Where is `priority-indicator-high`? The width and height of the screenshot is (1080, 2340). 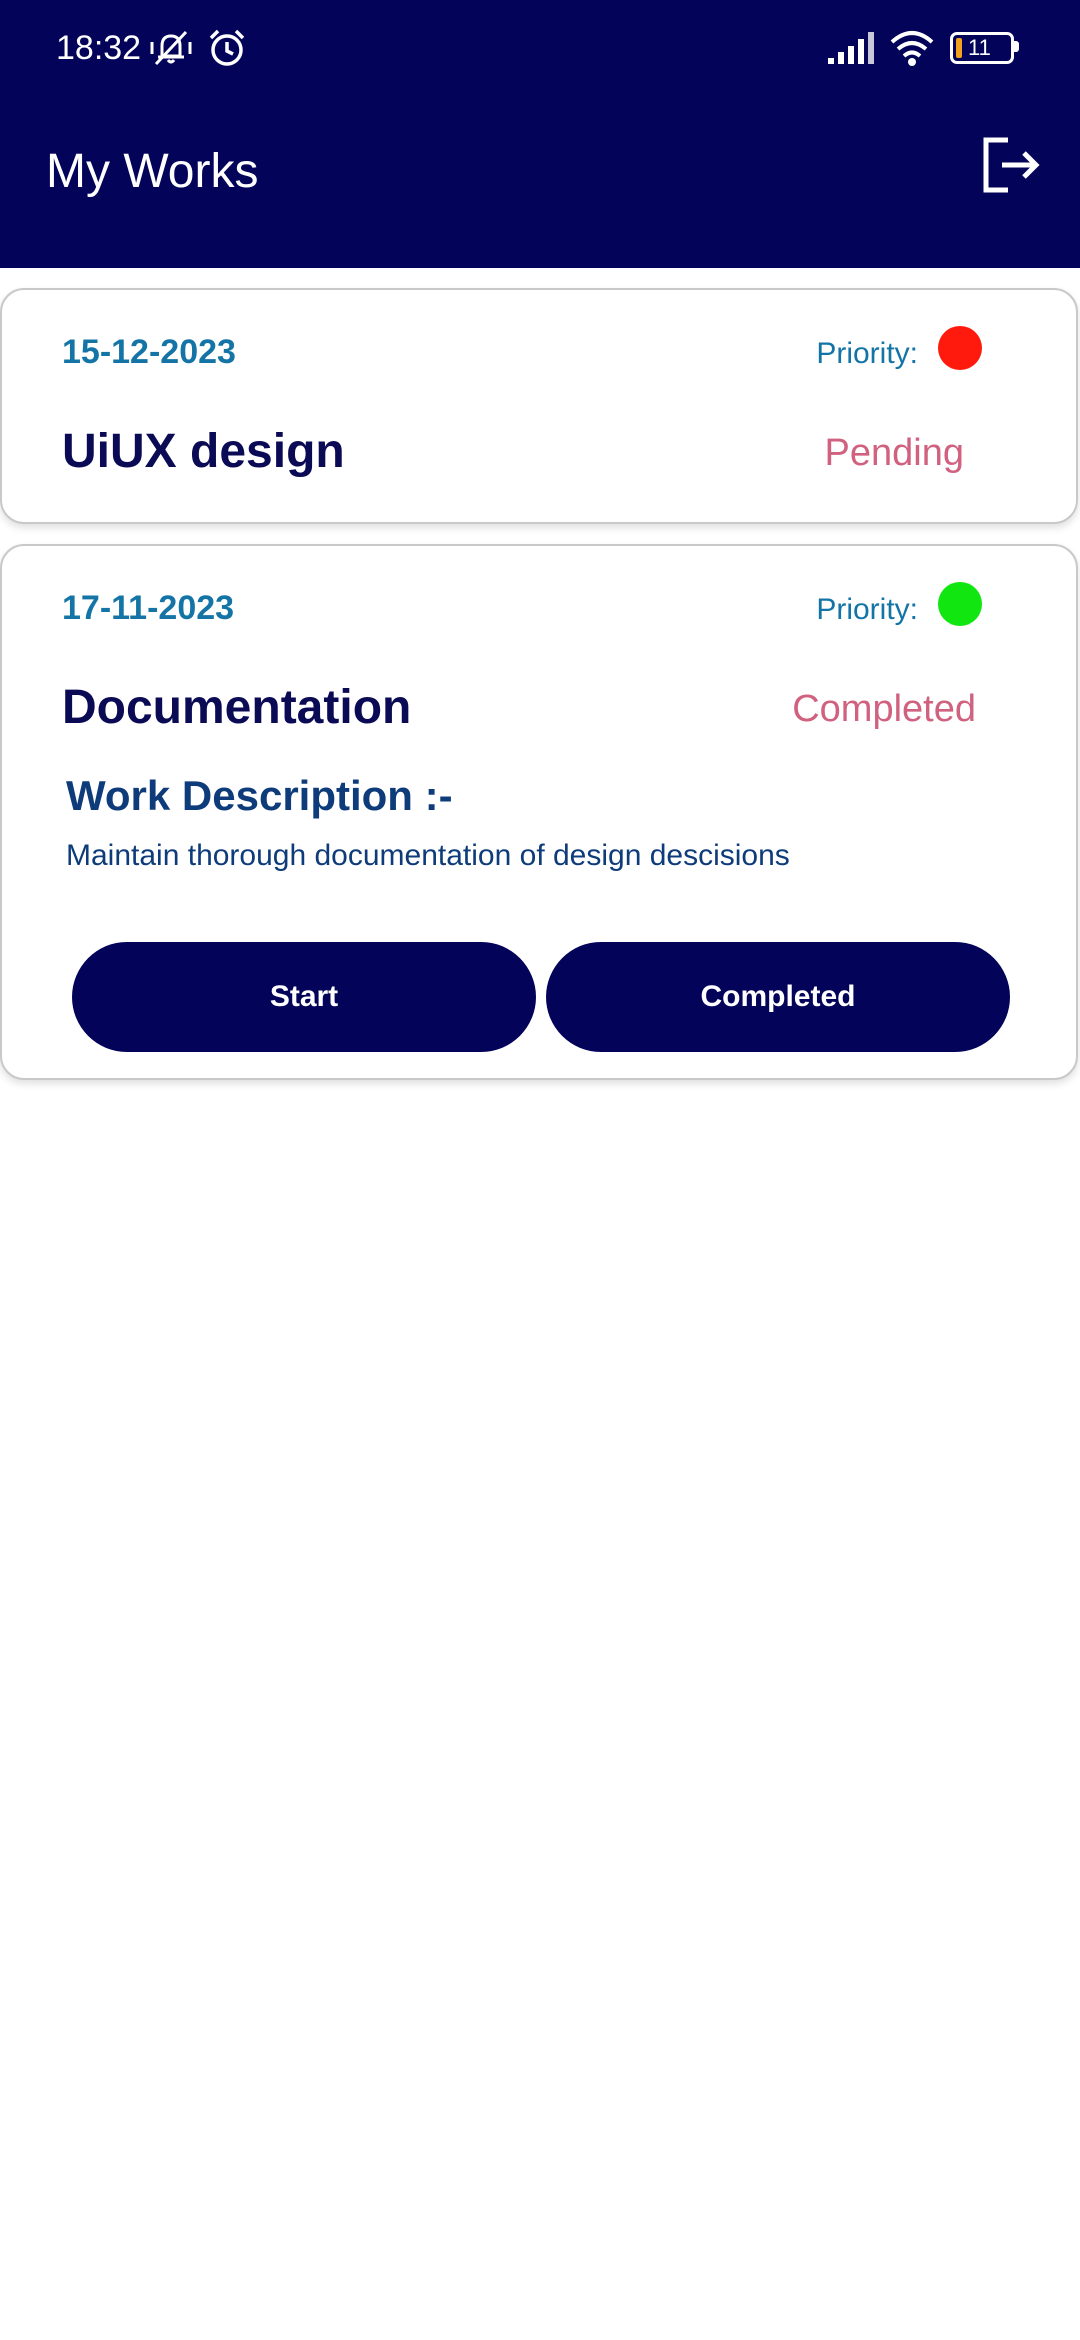 priority-indicator-high is located at coordinates (960, 348).